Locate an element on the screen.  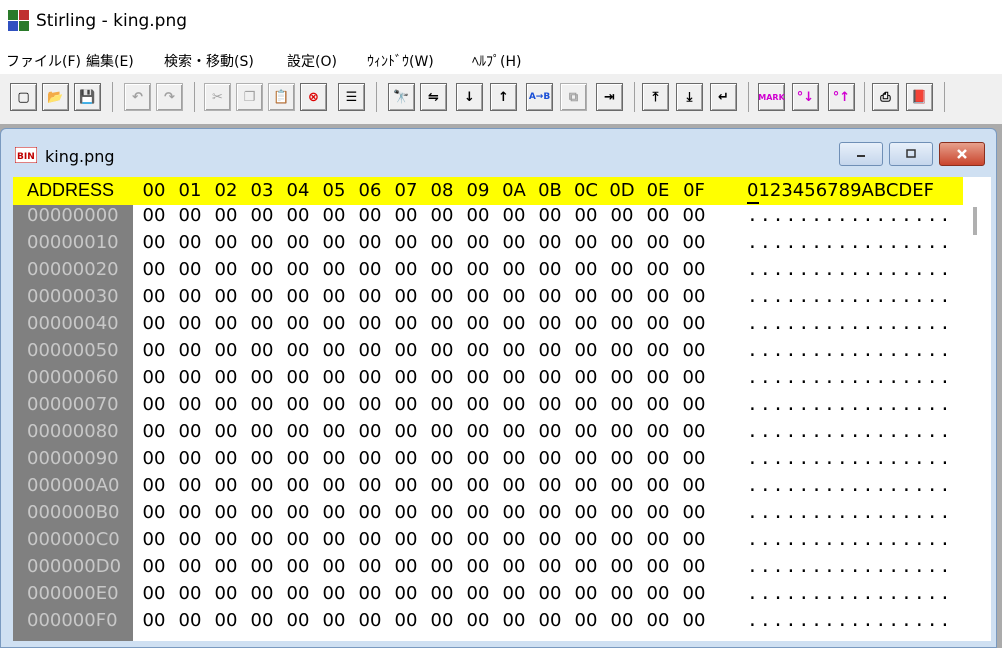
new-icon: ▢ is located at coordinates (23, 97).